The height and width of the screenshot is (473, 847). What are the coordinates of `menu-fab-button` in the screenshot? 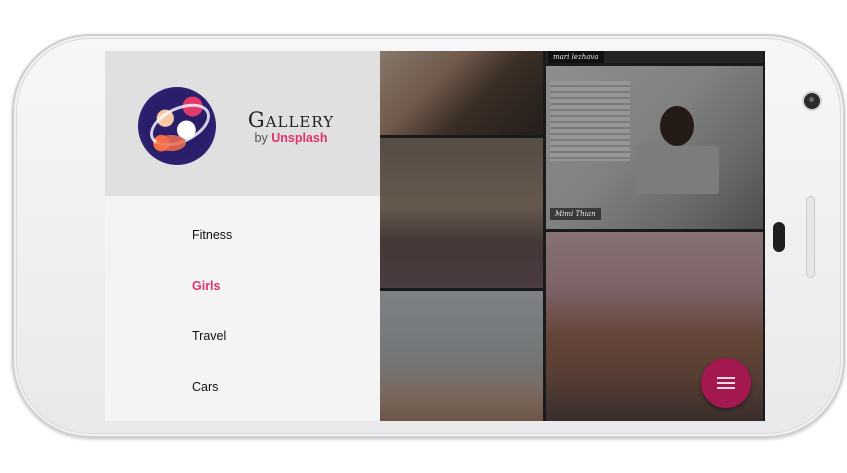 It's located at (726, 383).